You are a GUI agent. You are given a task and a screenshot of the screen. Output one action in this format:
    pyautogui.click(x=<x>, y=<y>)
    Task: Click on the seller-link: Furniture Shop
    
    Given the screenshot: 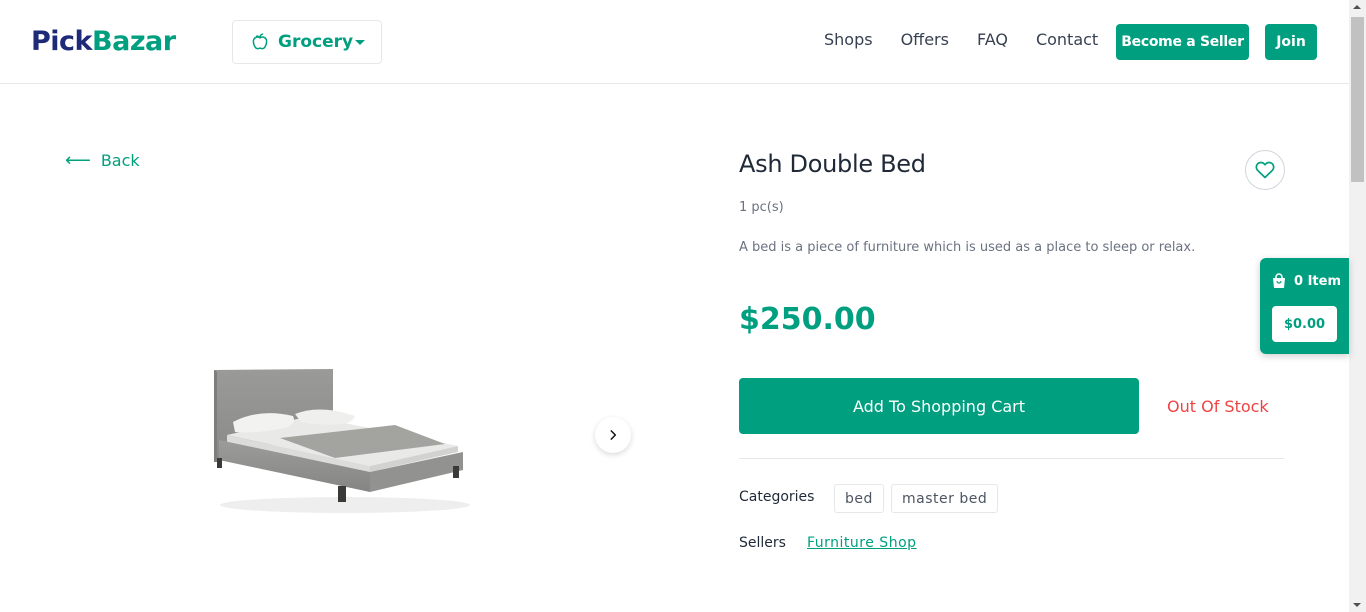 What is the action you would take?
    pyautogui.click(x=862, y=543)
    